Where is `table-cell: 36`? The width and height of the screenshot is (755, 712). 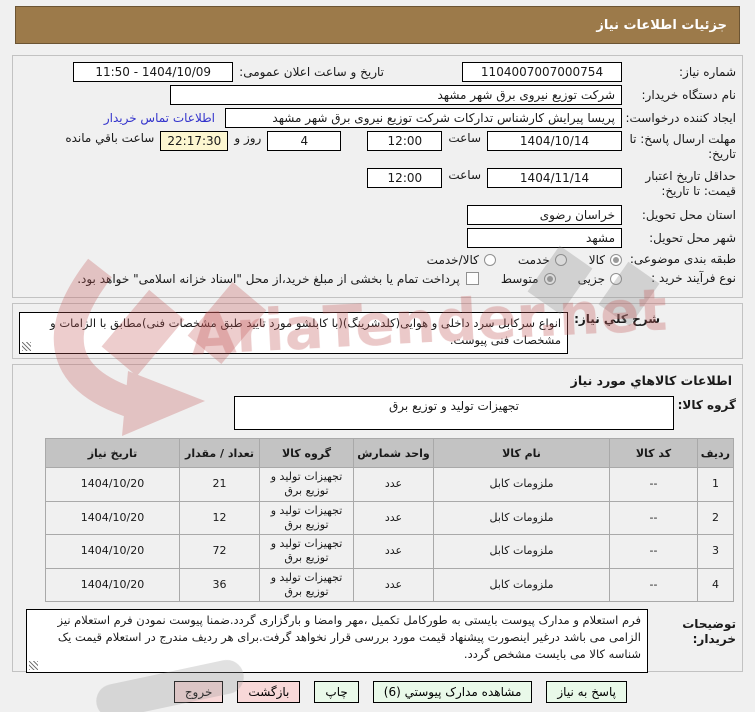 table-cell: 36 is located at coordinates (219, 585).